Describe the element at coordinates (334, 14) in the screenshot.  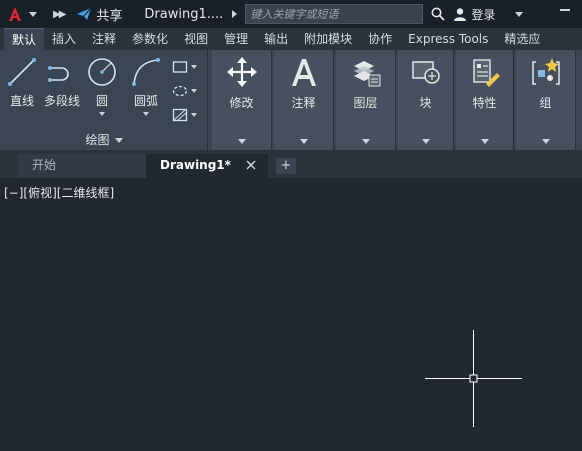
I see `search-input` at that location.